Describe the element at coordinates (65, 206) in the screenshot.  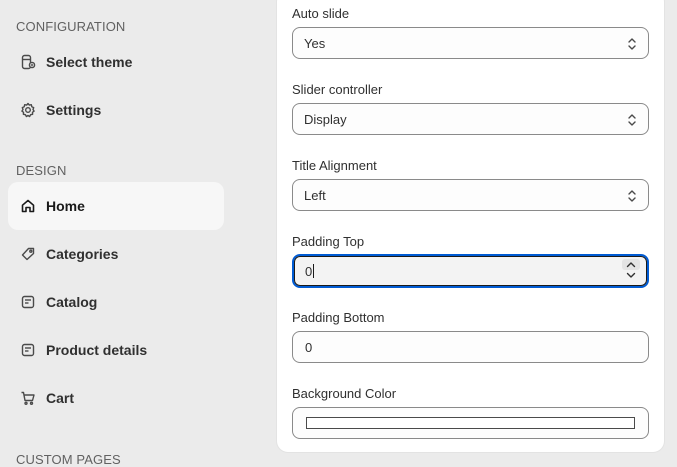
I see `sidebar-item-label: Home` at that location.